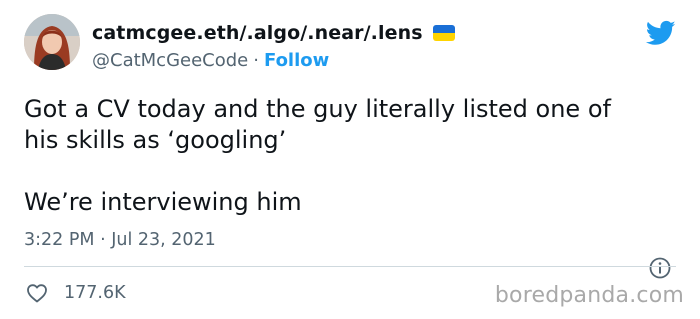 The image size is (700, 319). Describe the element at coordinates (155, 140) in the screenshot. I see `tweet-text-line: his skills as ‘googling’` at that location.